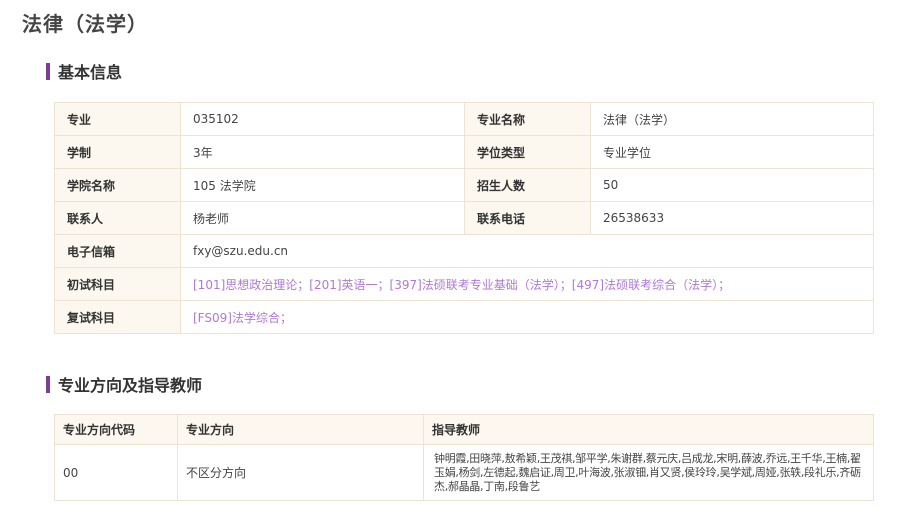 The width and height of the screenshot is (905, 507). What do you see at coordinates (116, 429) in the screenshot?
I see `column-header-code: 专业方向代码` at bounding box center [116, 429].